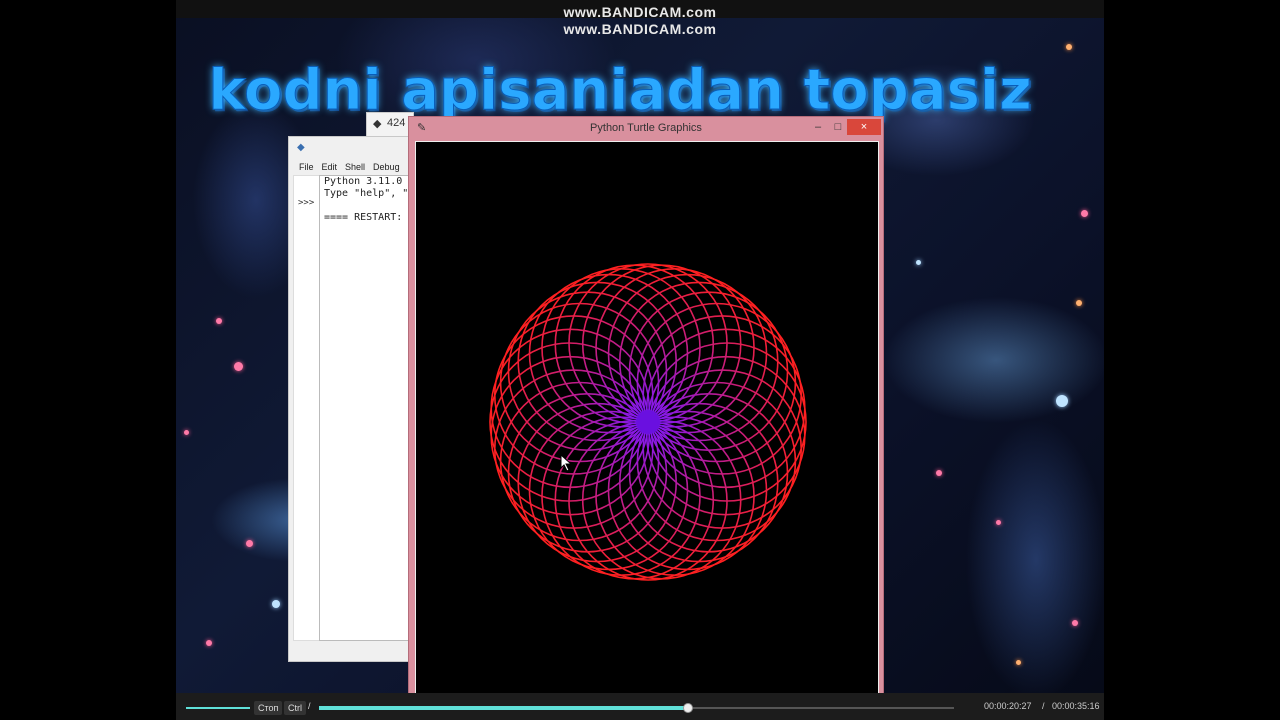 The image size is (1280, 720). Describe the element at coordinates (646, 128) in the screenshot. I see `turtle-title-bar: ✎ Python Turtle Graphics – □ ×` at that location.